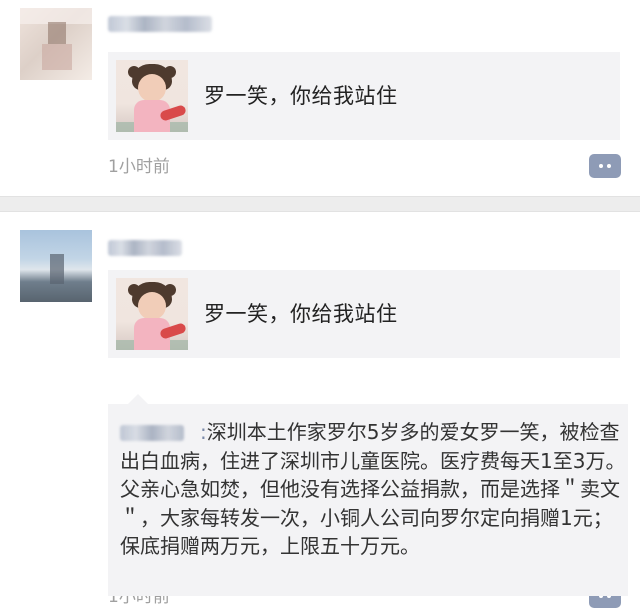  Describe the element at coordinates (605, 166) in the screenshot. I see `comment-dots-icon` at that location.